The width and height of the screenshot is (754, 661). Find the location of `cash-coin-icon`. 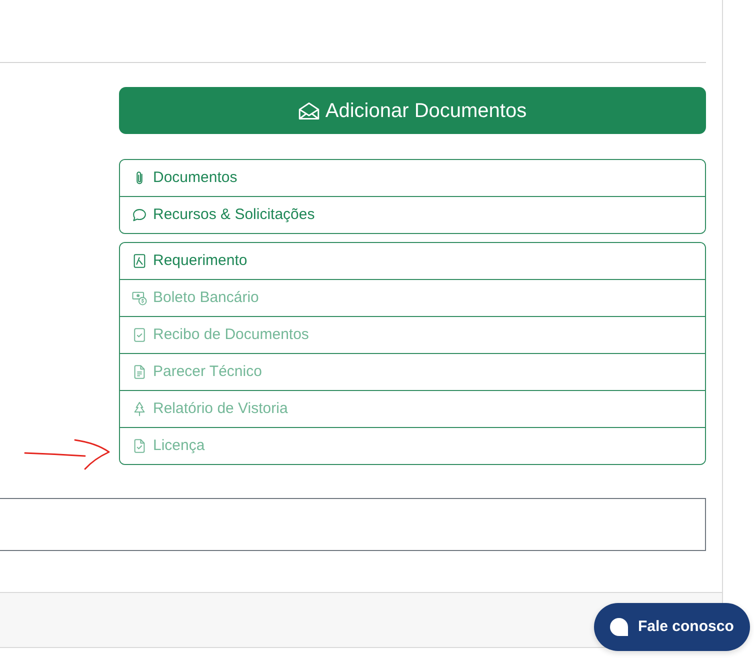

cash-coin-icon is located at coordinates (139, 298).